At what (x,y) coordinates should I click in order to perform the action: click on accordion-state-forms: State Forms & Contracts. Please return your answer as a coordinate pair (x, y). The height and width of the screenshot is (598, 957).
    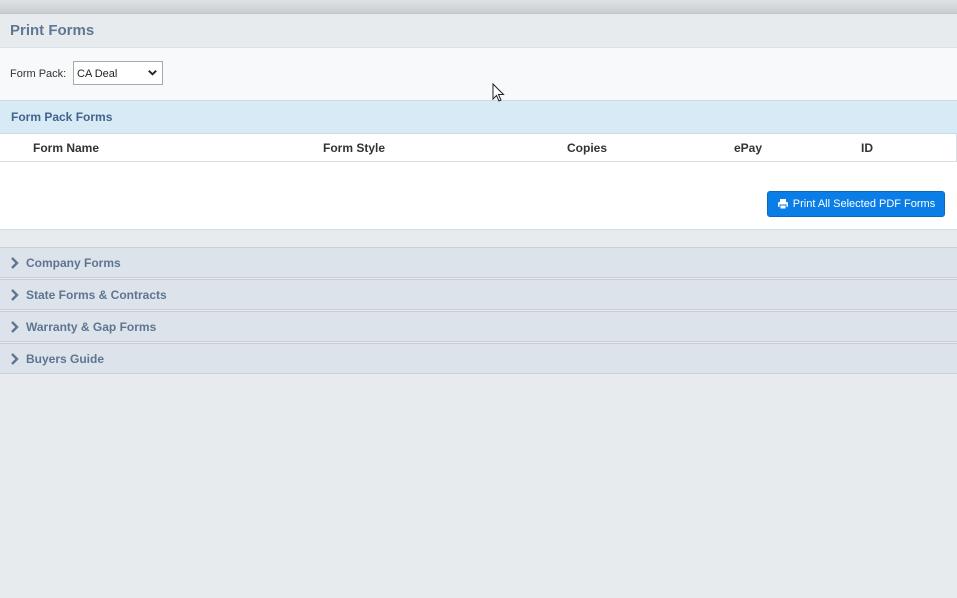
    Looking at the image, I should click on (478, 294).